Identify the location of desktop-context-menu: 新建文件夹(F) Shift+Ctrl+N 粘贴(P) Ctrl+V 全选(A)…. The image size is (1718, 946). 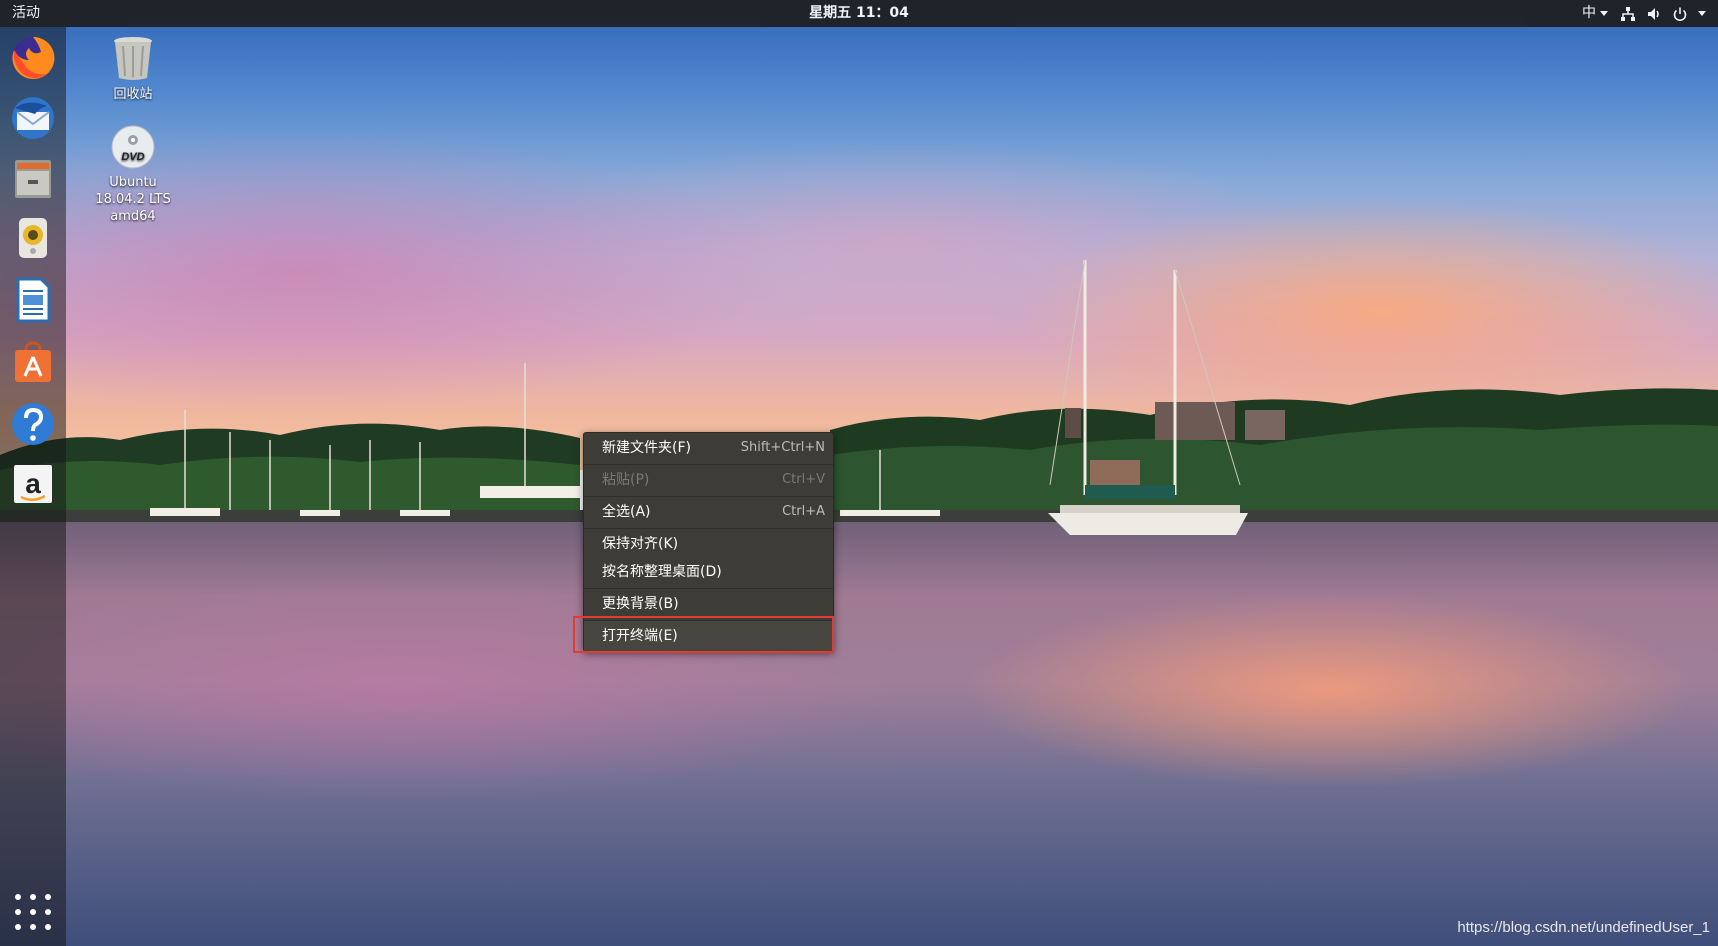
(708, 542).